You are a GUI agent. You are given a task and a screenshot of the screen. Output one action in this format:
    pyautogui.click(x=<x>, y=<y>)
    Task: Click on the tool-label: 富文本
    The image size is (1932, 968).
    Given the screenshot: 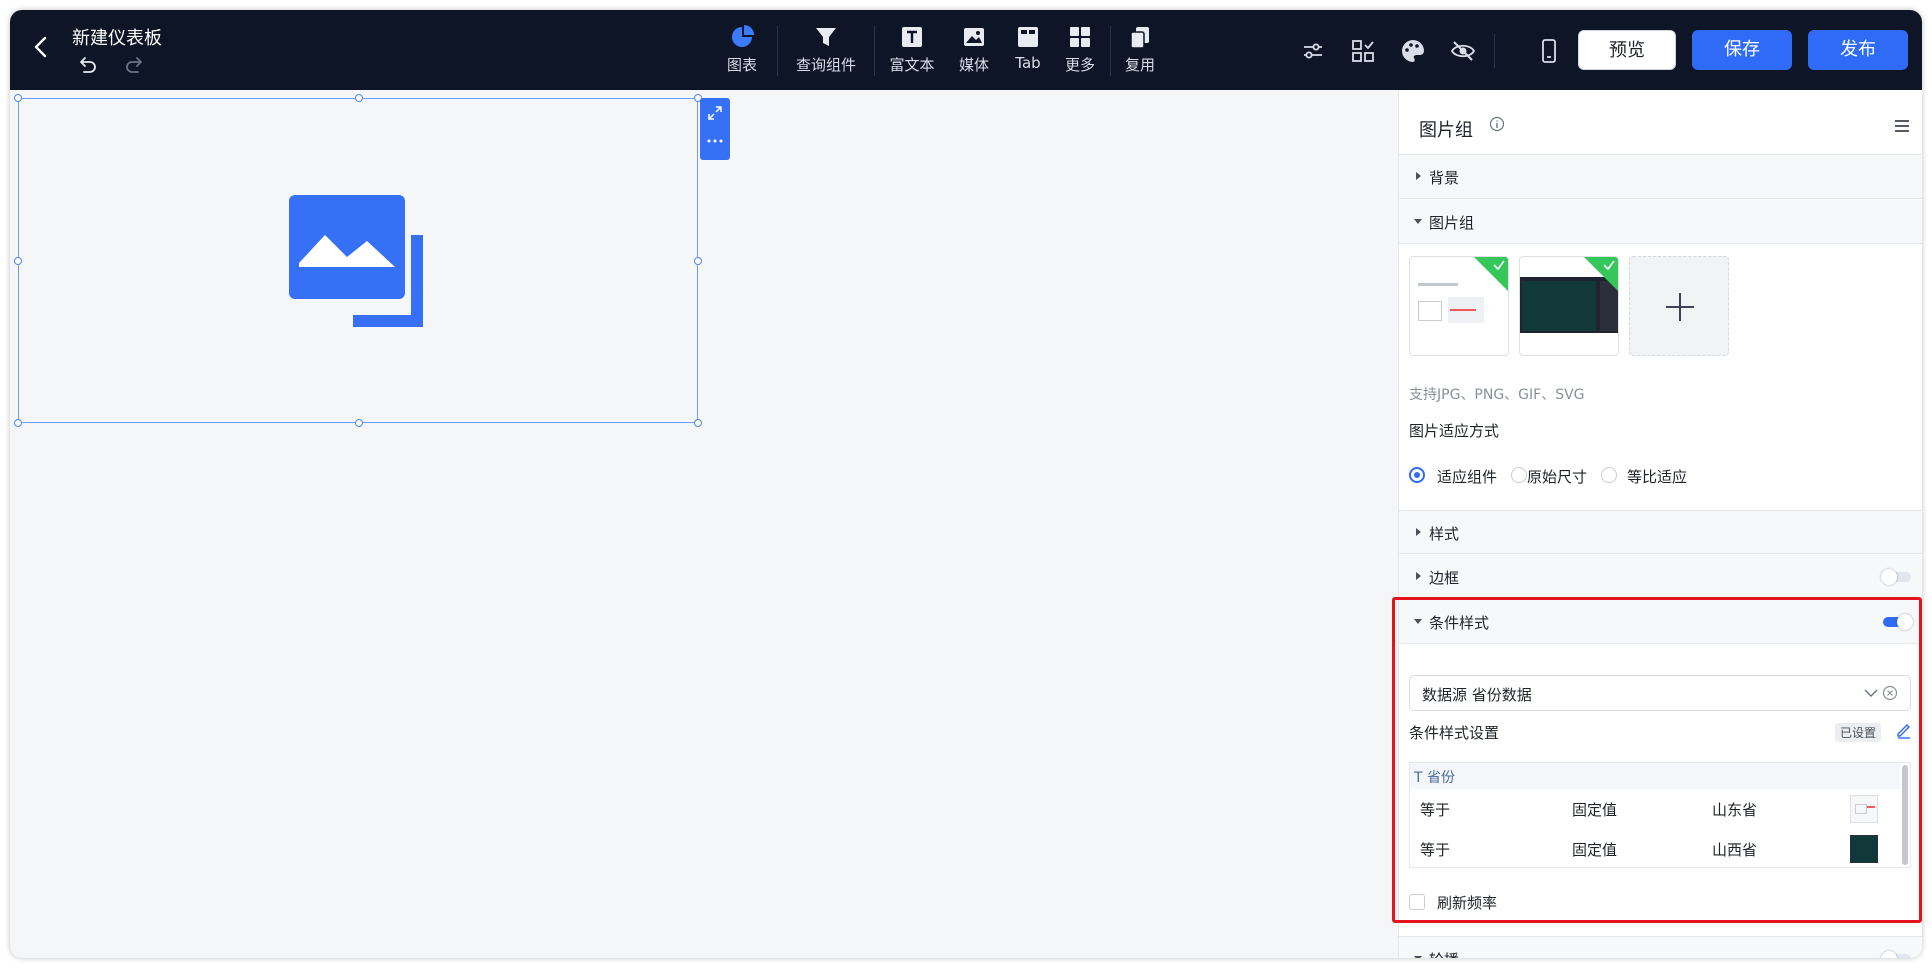 What is the action you would take?
    pyautogui.click(x=912, y=65)
    